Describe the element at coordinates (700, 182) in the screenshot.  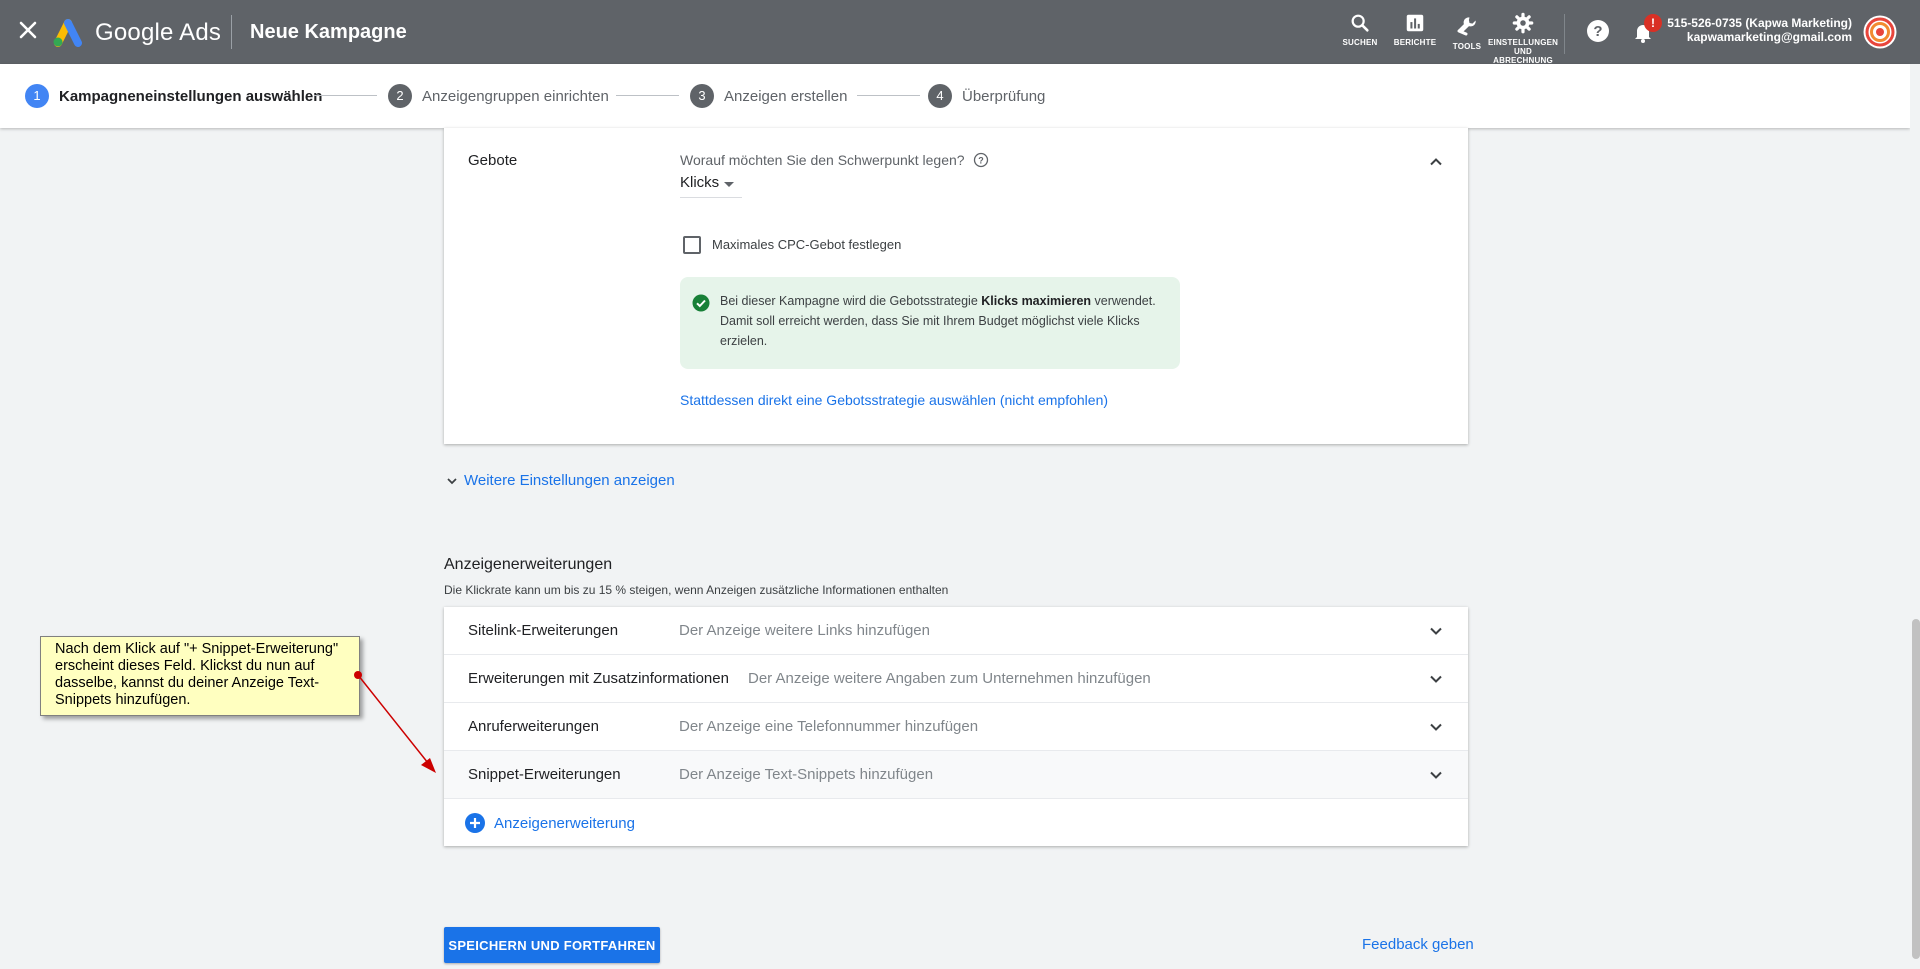
I see `focus-select-value: Klicks` at that location.